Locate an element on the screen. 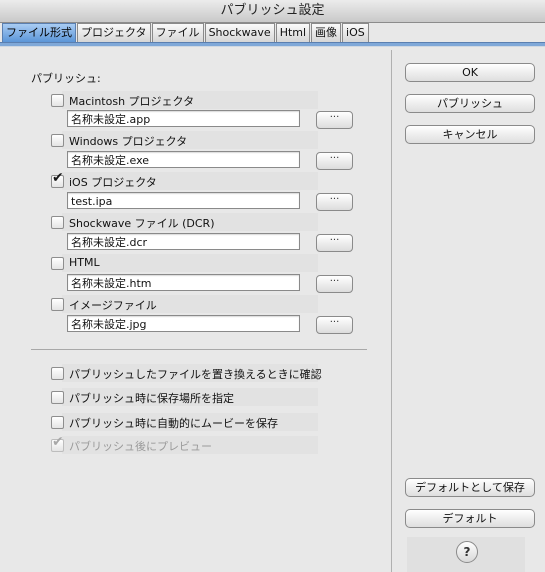 The image size is (545, 572). tab-html: Html is located at coordinates (293, 32).